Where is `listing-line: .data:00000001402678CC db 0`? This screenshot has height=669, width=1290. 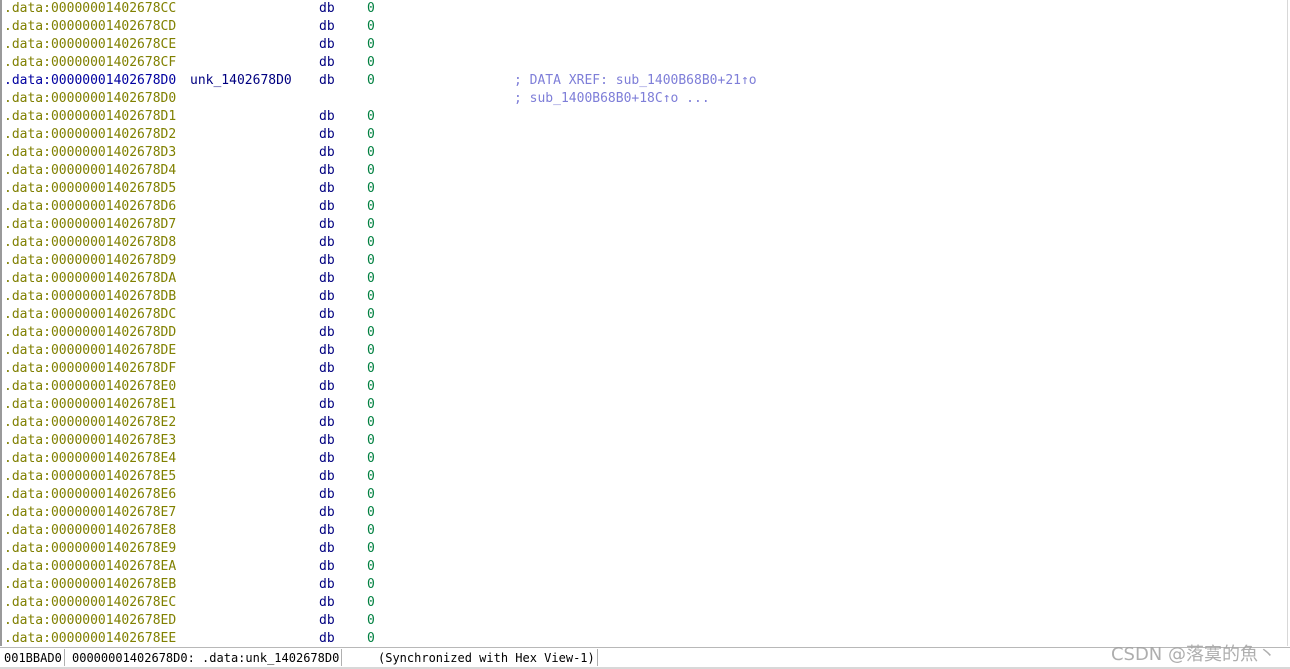
listing-line: .data:00000001402678CC db 0 is located at coordinates (644, 9).